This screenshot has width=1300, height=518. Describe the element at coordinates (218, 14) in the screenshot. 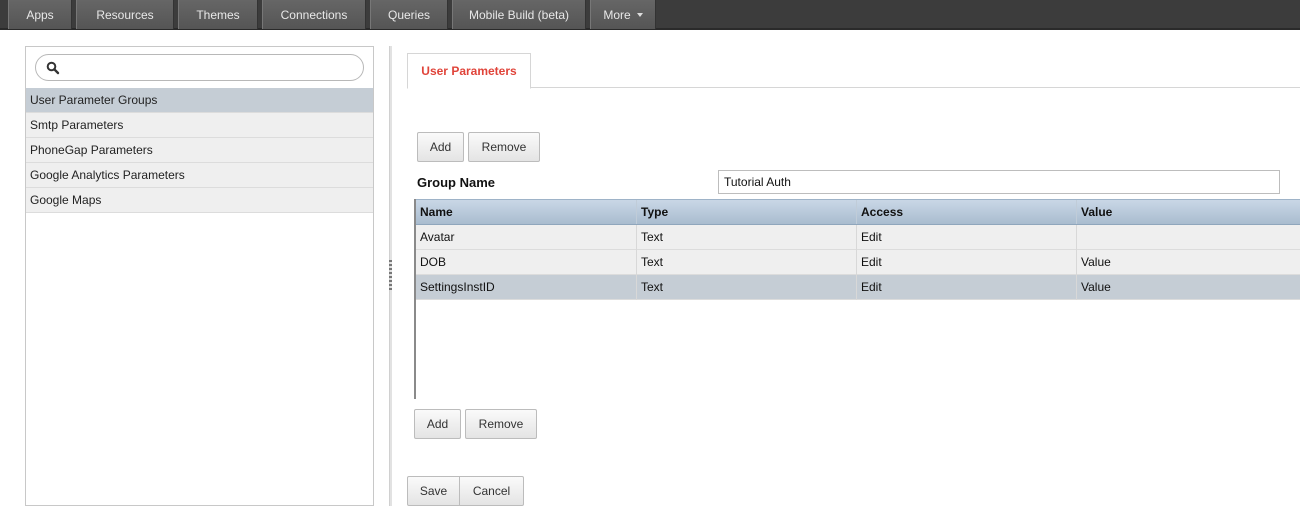

I see `nav-tab-themes: Themes` at that location.